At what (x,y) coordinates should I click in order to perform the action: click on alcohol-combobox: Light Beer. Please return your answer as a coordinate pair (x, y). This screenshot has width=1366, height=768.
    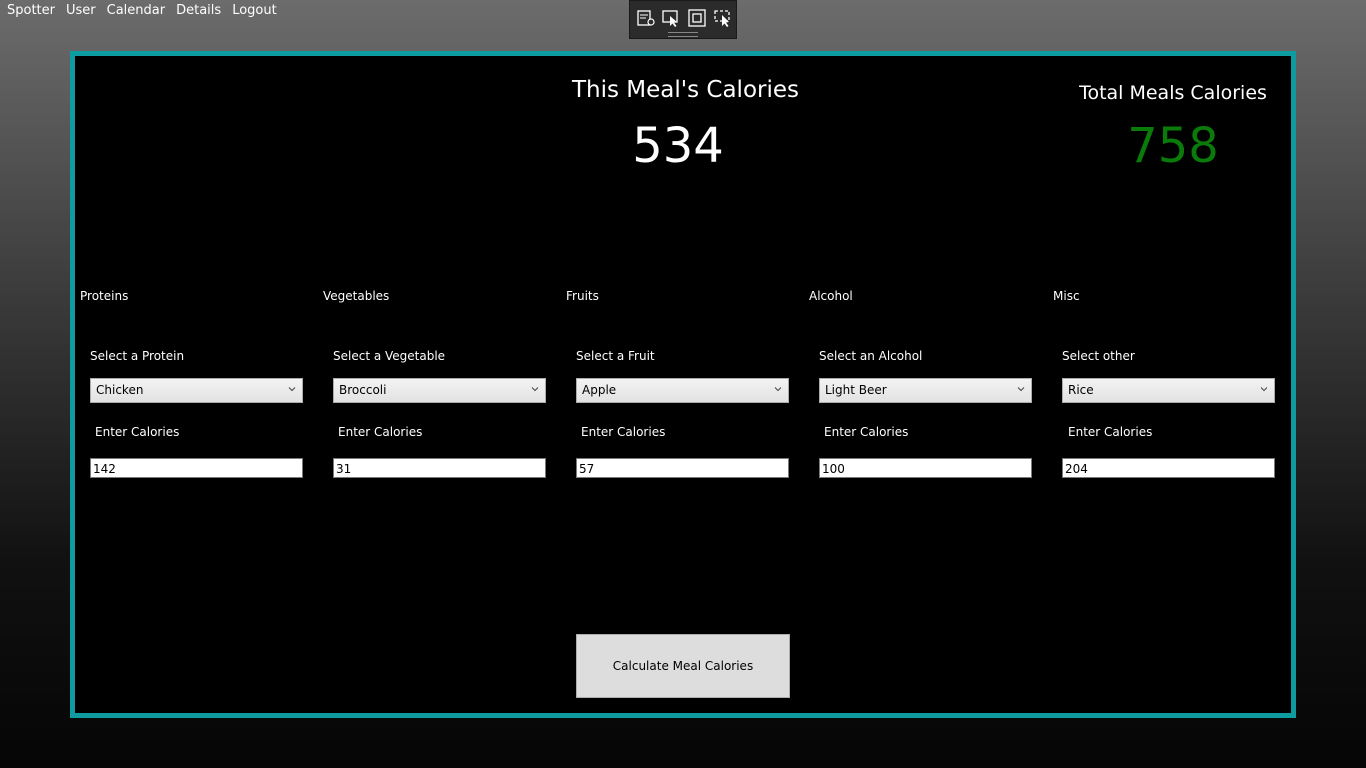
    Looking at the image, I should click on (925, 390).